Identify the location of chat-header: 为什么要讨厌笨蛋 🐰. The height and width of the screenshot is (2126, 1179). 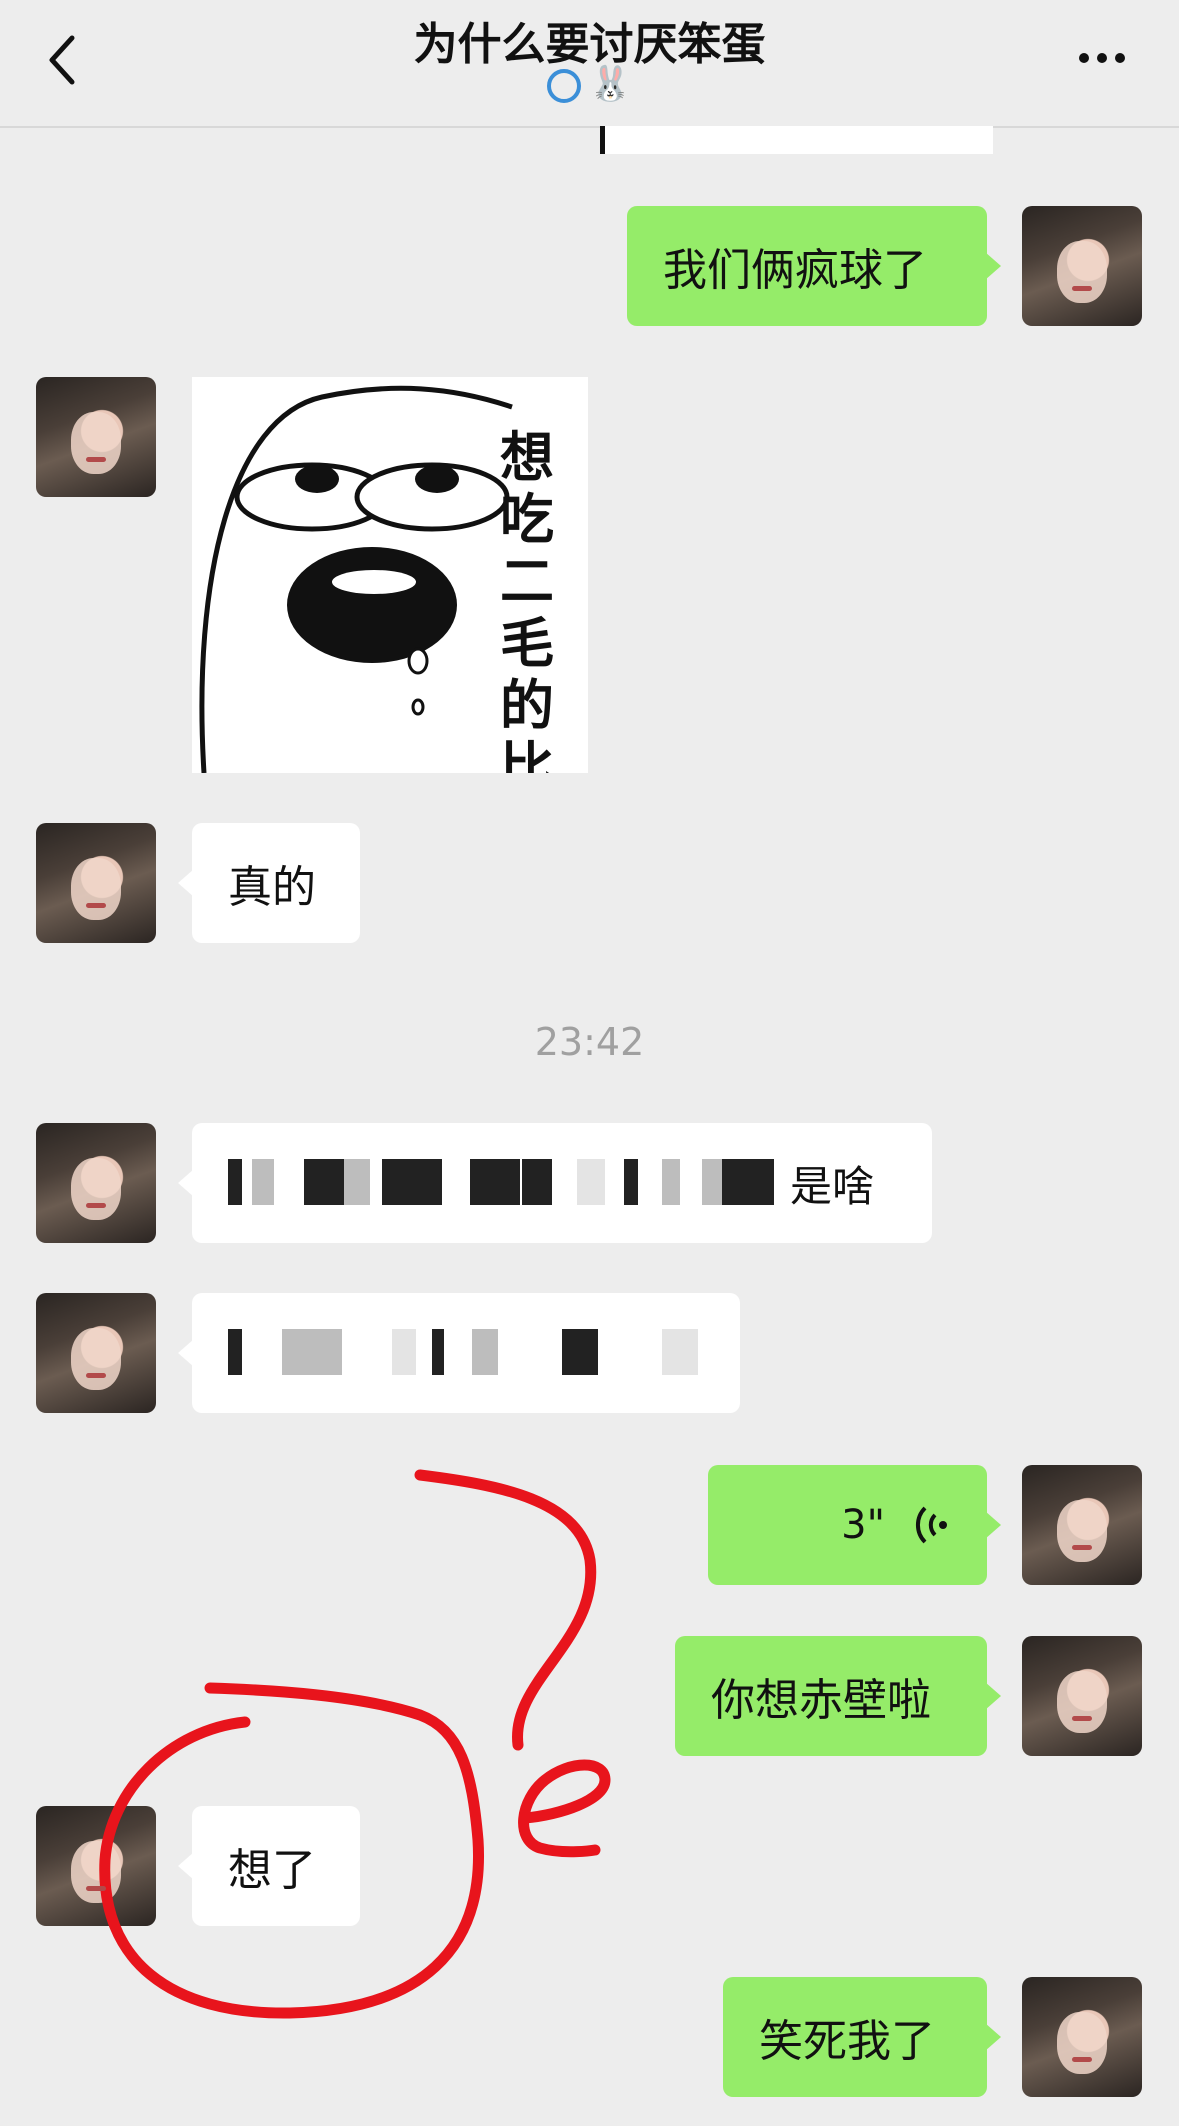
(589, 64).